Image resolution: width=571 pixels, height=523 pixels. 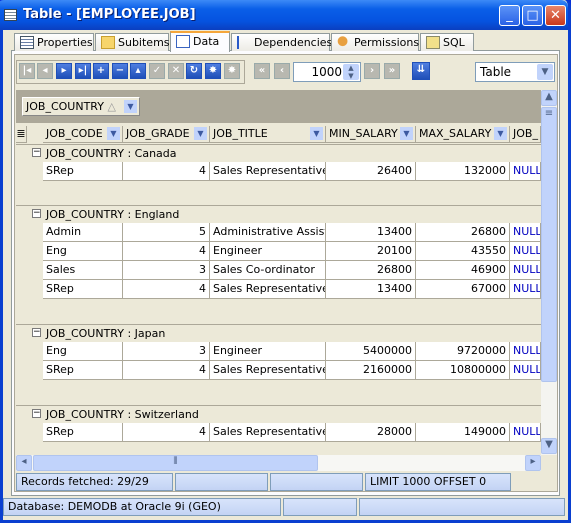 What do you see at coordinates (463, 251) in the screenshot?
I see `table-cell: 43550` at bounding box center [463, 251].